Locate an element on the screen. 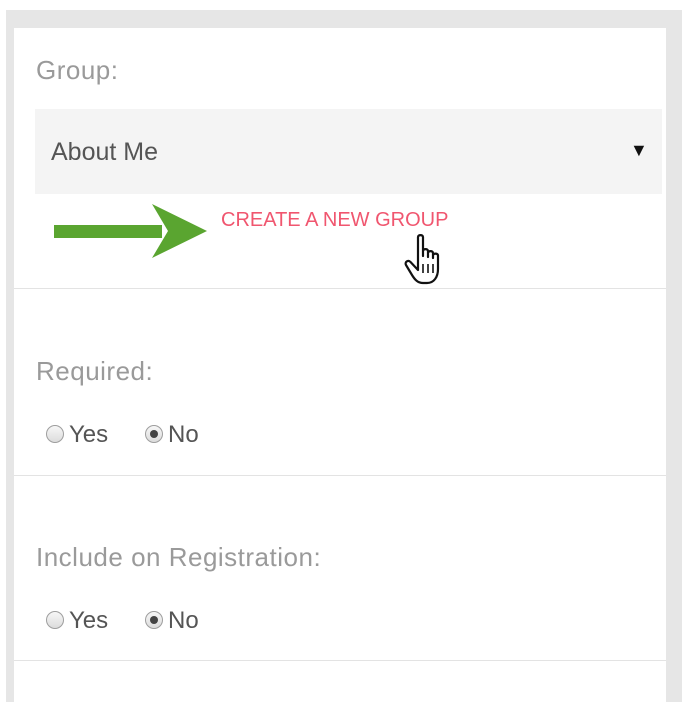  green-arrow-icon is located at coordinates (130, 231).